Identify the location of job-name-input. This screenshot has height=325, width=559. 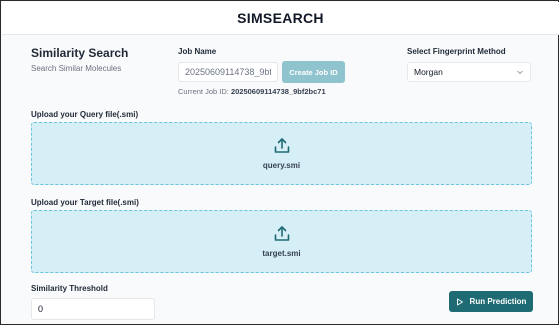
(228, 72).